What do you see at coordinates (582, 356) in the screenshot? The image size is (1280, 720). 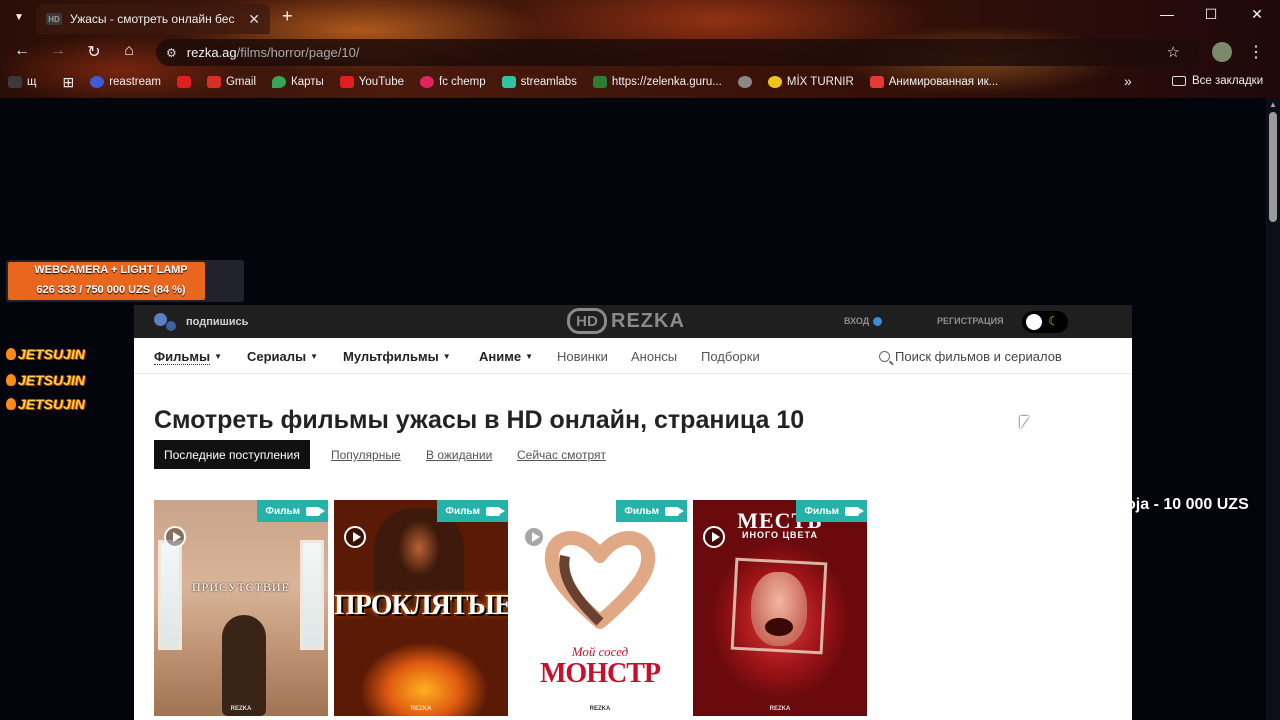 I see `nav-new: Новинки` at bounding box center [582, 356].